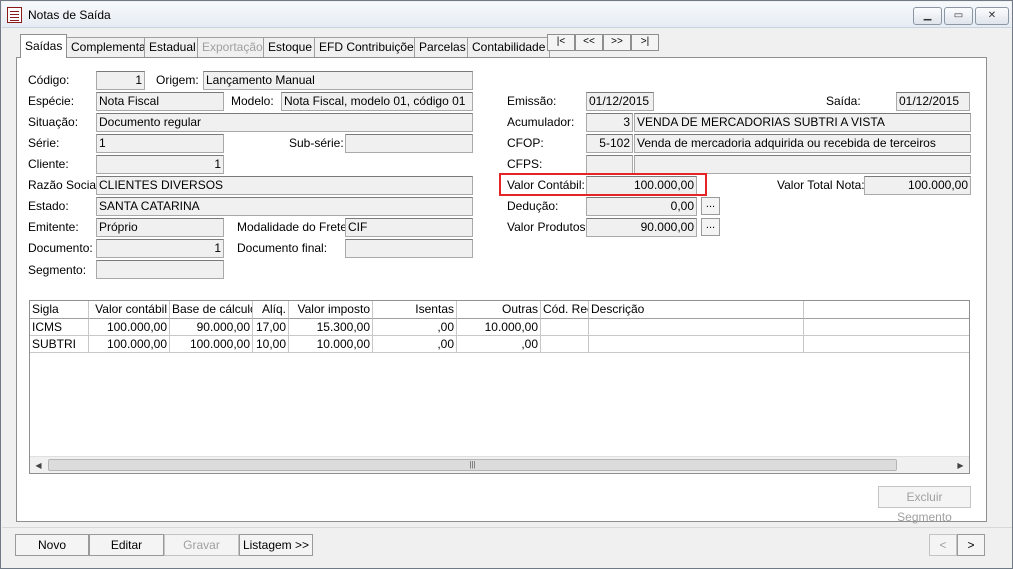 The image size is (1013, 569). I want to click on codigo-field: 1, so click(120, 80).